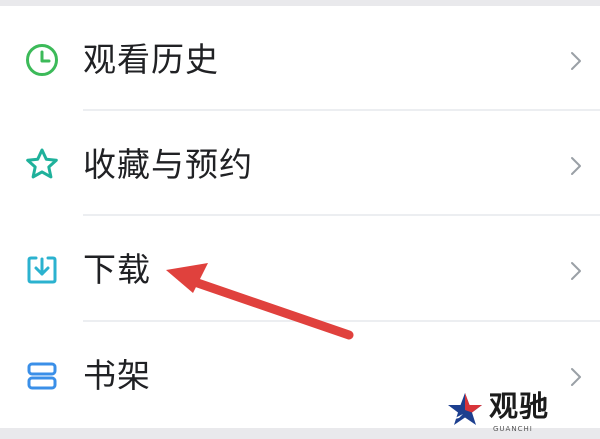  Describe the element at coordinates (42, 270) in the screenshot. I see `download-icon` at that location.